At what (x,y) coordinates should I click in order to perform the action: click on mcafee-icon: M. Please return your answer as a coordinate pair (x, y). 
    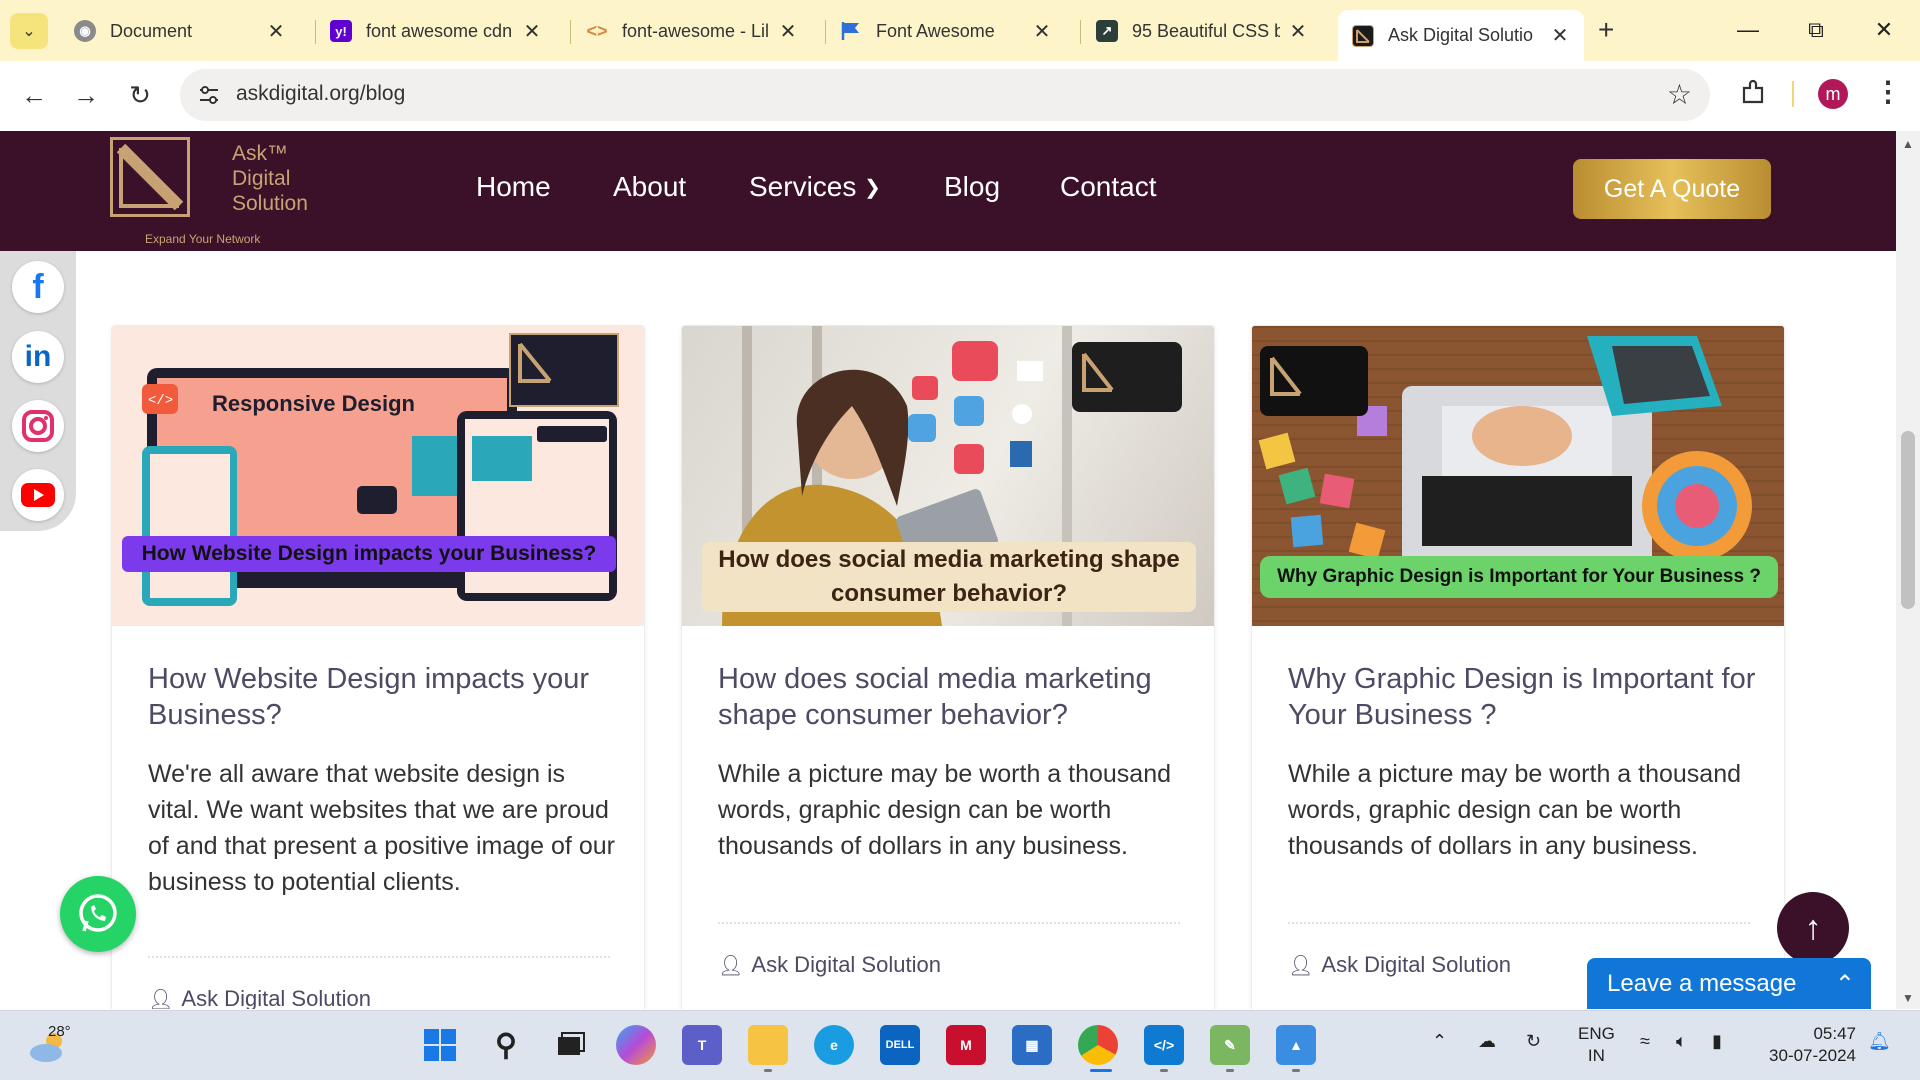
    Looking at the image, I should click on (966, 1045).